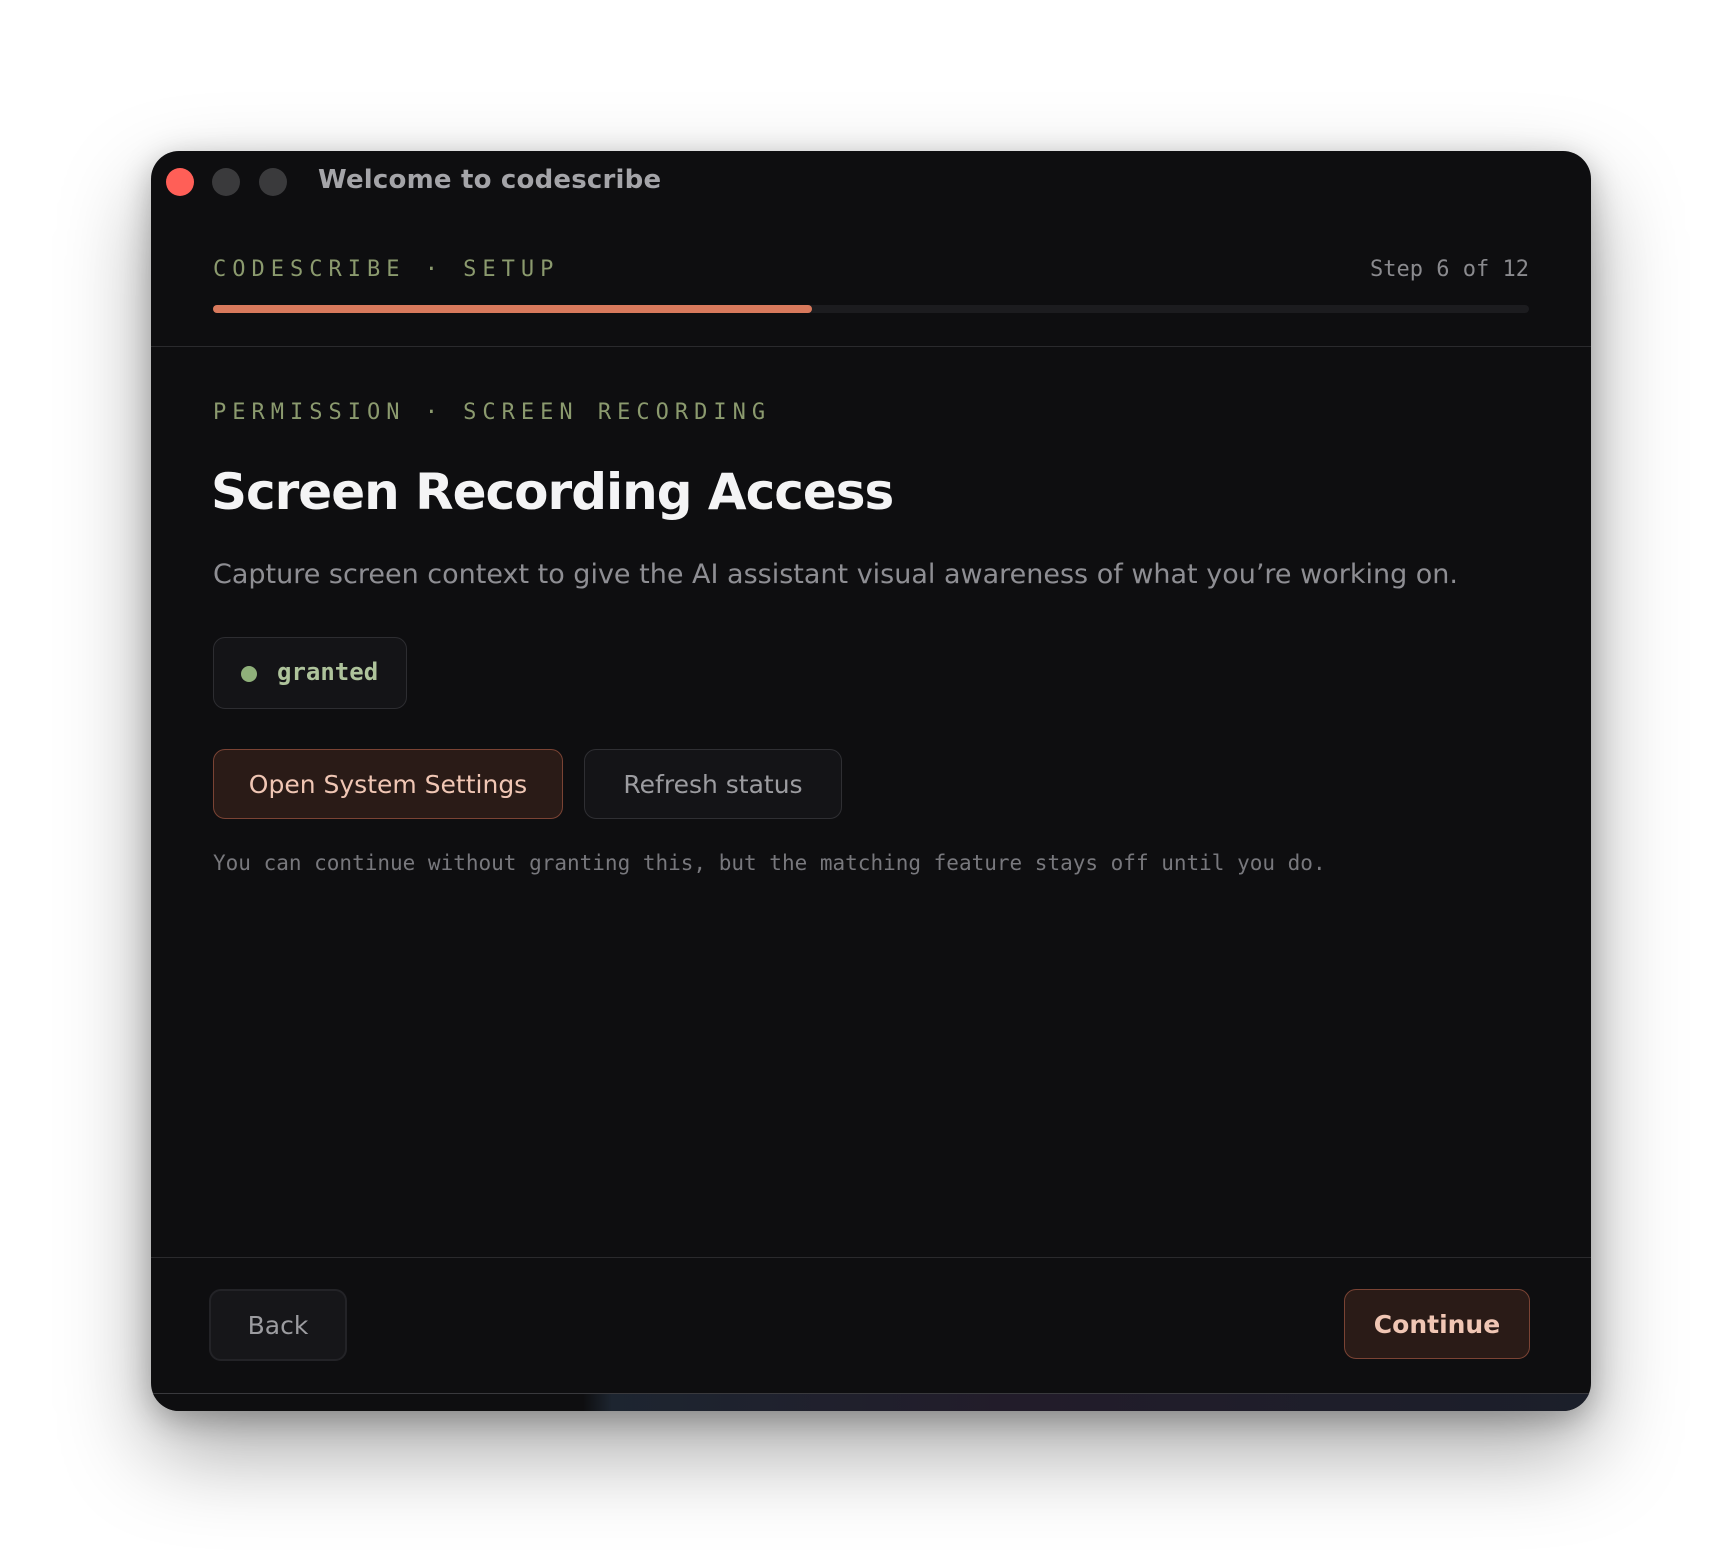  Describe the element at coordinates (1437, 1324) in the screenshot. I see `continue-button: Continue` at that location.